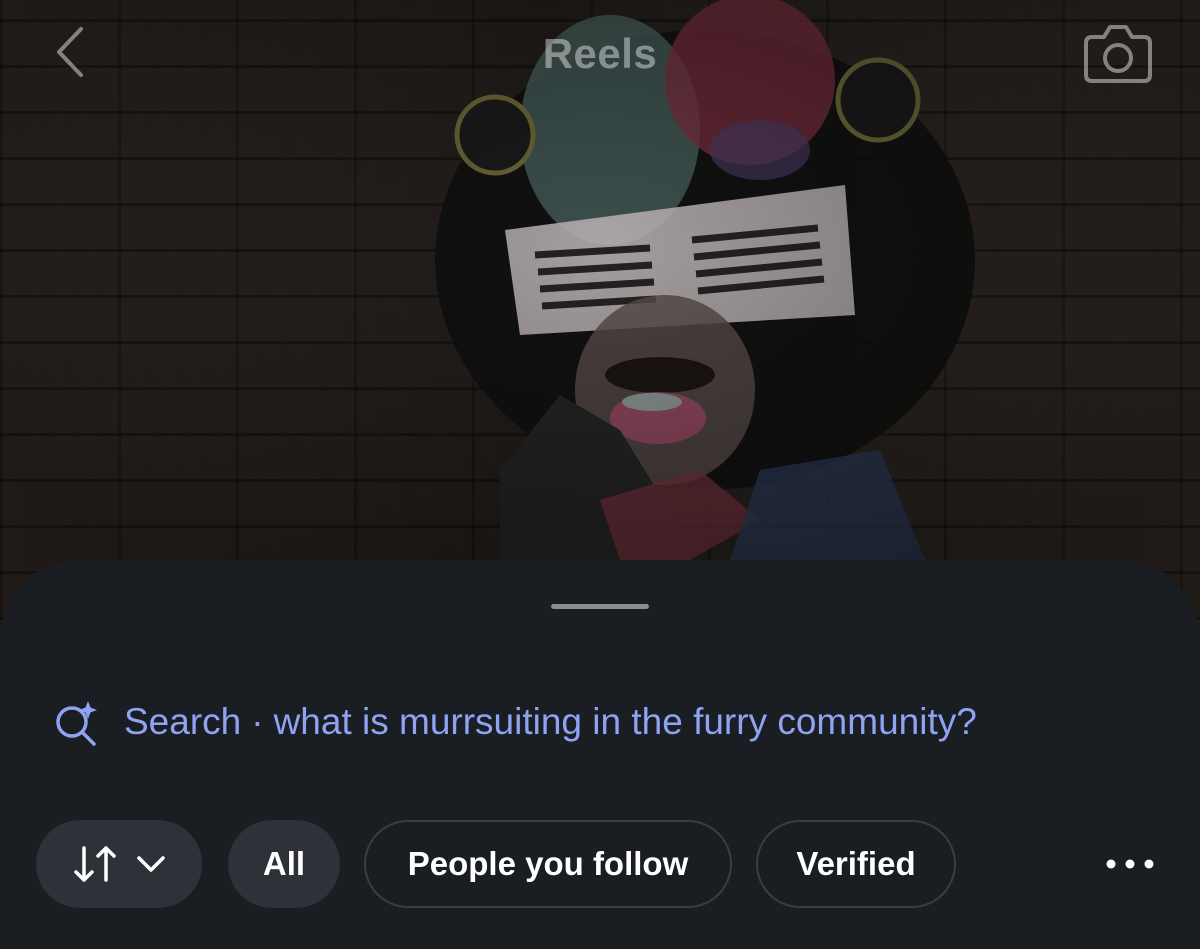  What do you see at coordinates (183, 721) in the screenshot?
I see `search-label: Search` at bounding box center [183, 721].